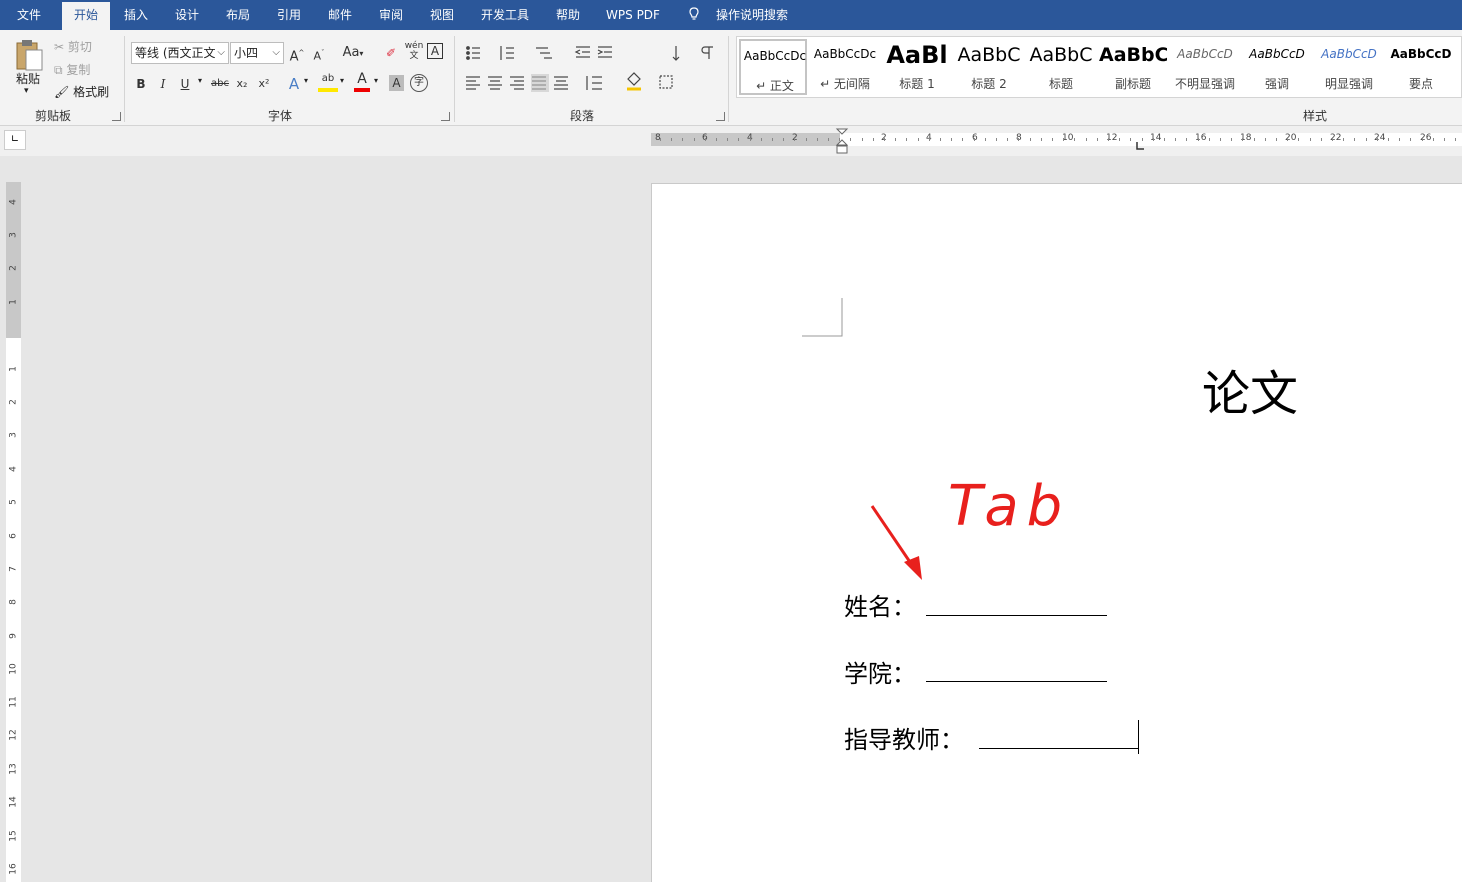 This screenshot has width=1462, height=882. What do you see at coordinates (264, 84) in the screenshot?
I see `superscript-button: x²` at bounding box center [264, 84].